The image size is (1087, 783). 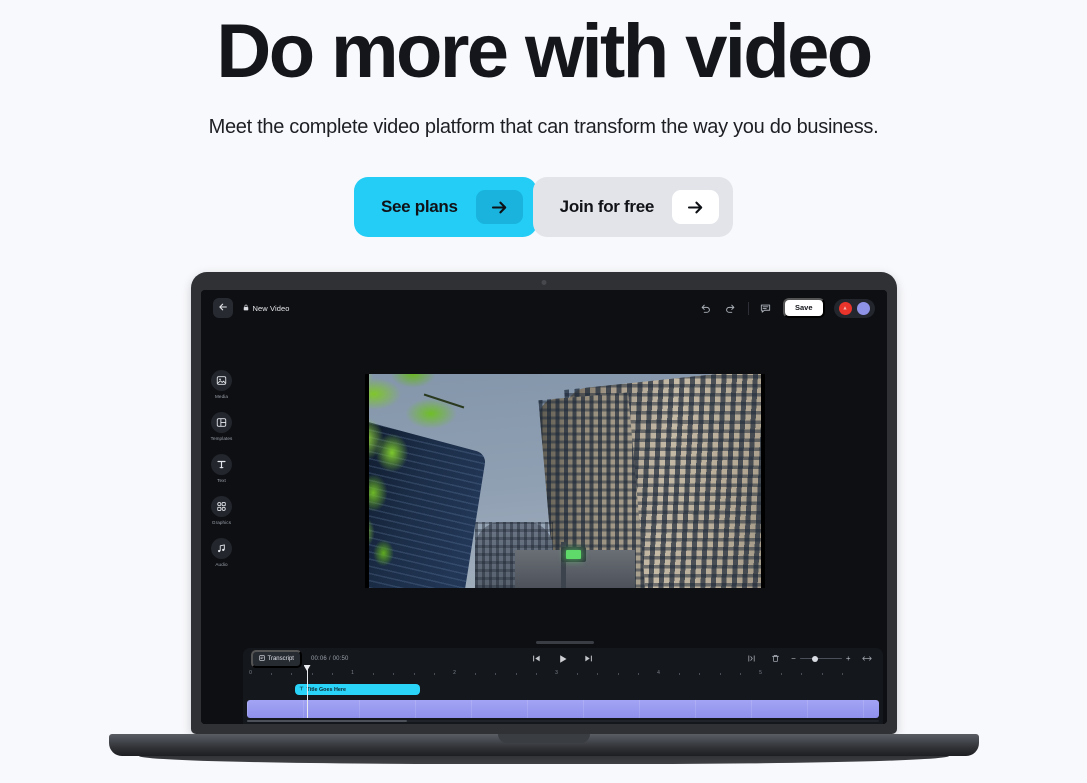 I want to click on see-plans-button: See plans, so click(x=445, y=207).